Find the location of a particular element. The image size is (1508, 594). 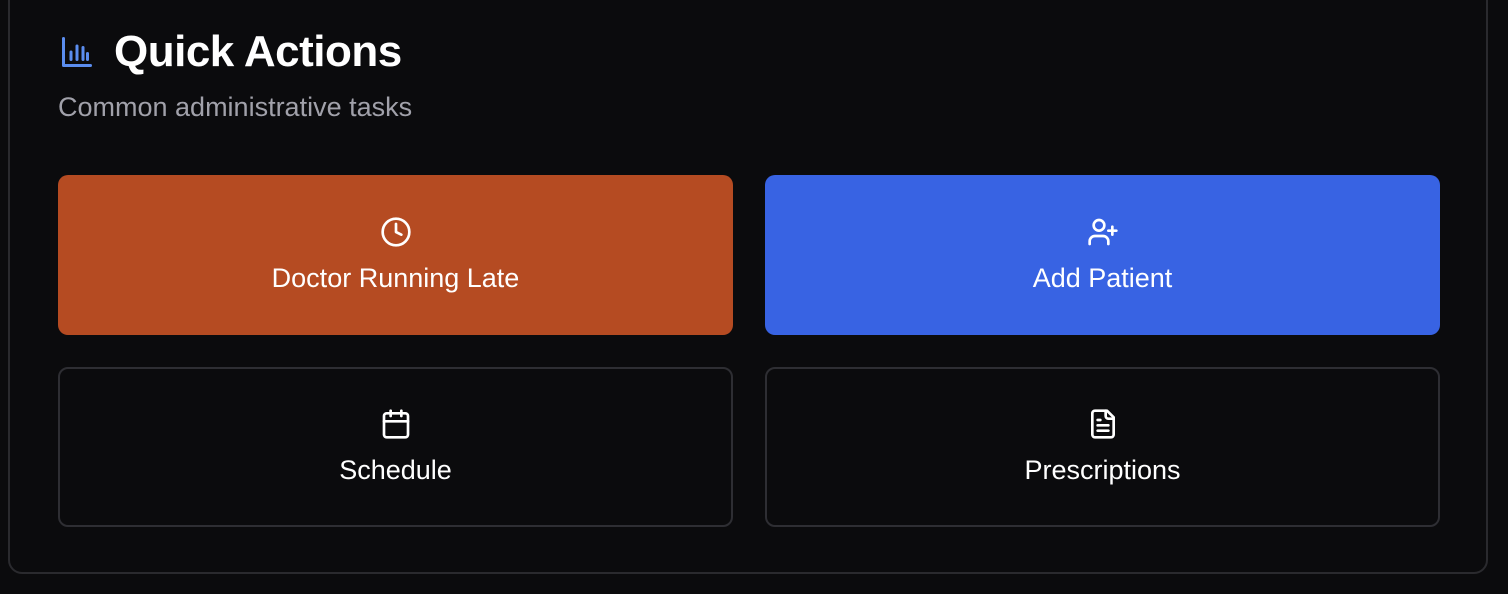

bar-chart-icon is located at coordinates (77, 52).